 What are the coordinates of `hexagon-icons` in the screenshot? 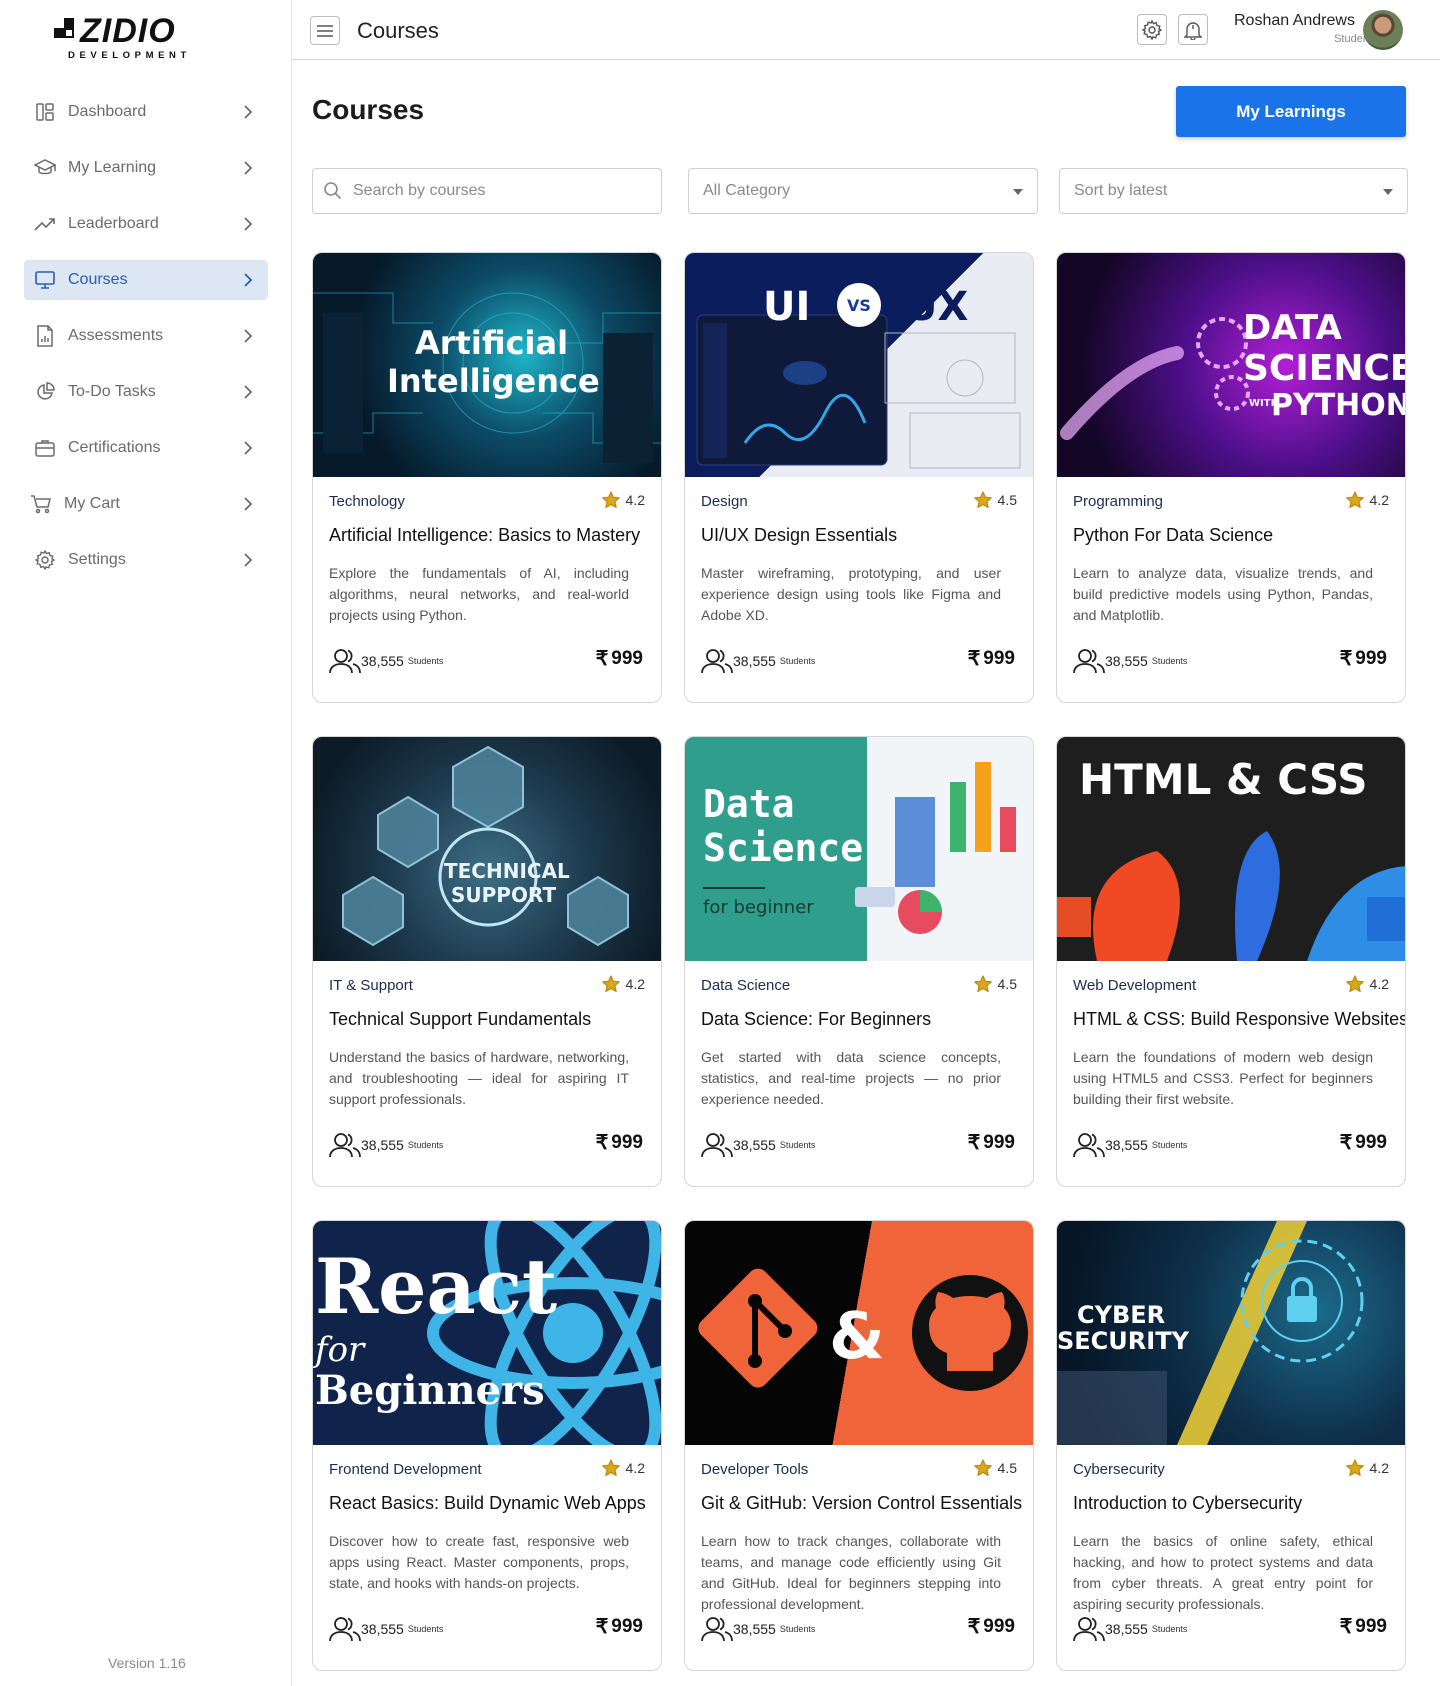 It's located at (485, 846).